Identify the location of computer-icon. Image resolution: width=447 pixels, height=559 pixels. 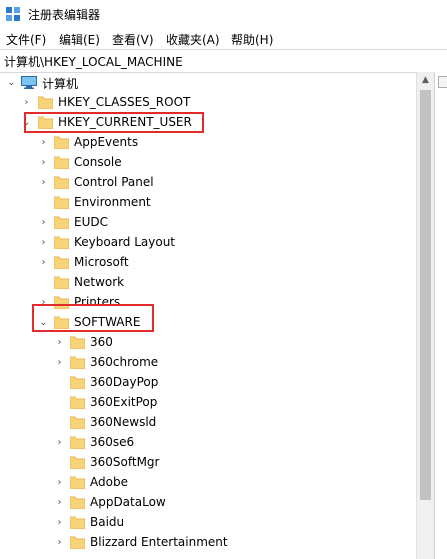
(29, 82).